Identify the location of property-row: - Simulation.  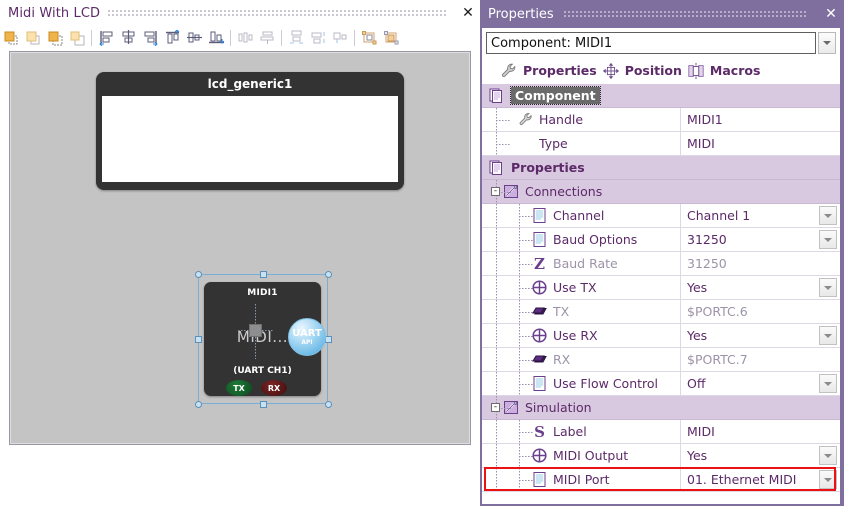
(661, 408).